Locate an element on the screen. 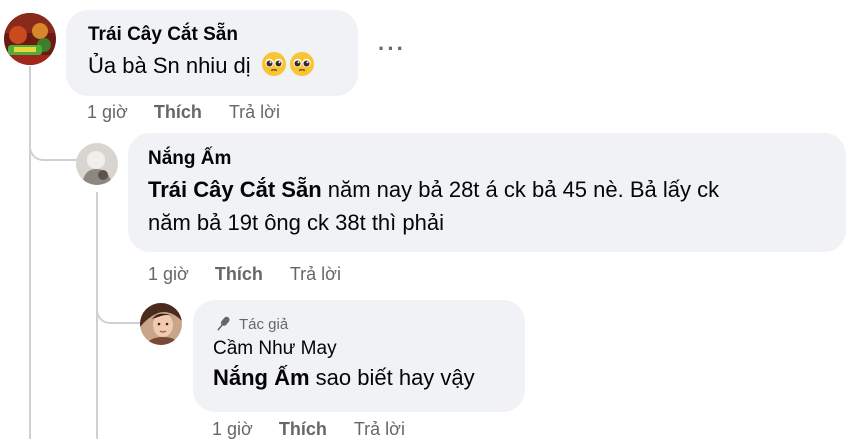  comment-bubble: Trái Cây Cắt Sẵn Ủa bà Sn nhiu dị is located at coordinates (212, 53).